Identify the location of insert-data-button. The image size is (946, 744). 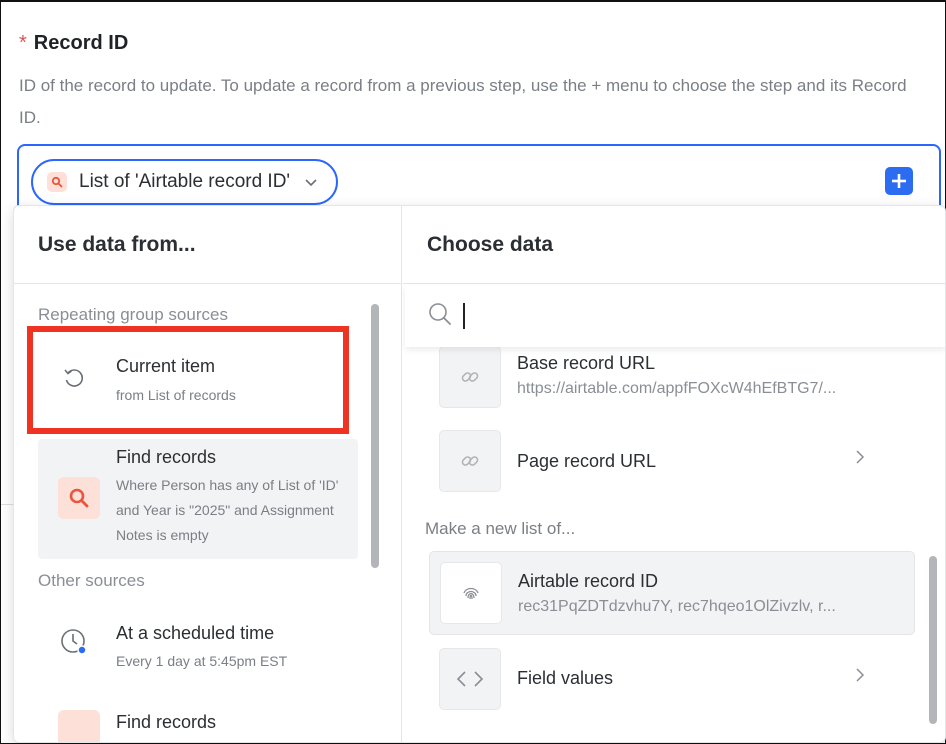
(899, 181).